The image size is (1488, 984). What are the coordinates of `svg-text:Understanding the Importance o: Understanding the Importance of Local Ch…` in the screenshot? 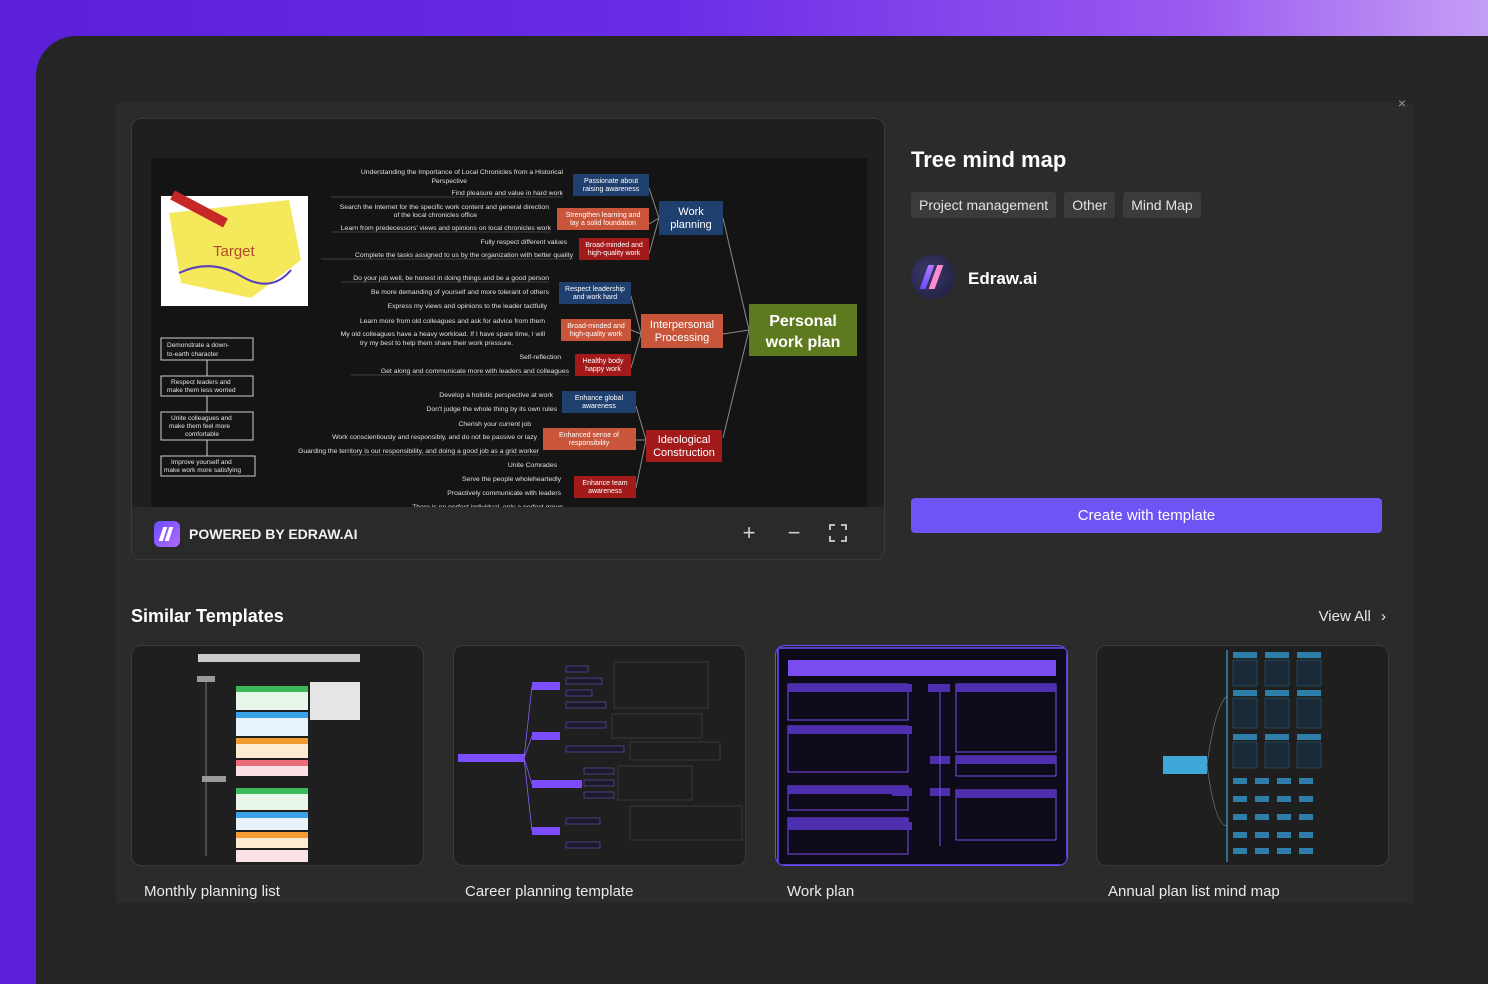 It's located at (462, 172).